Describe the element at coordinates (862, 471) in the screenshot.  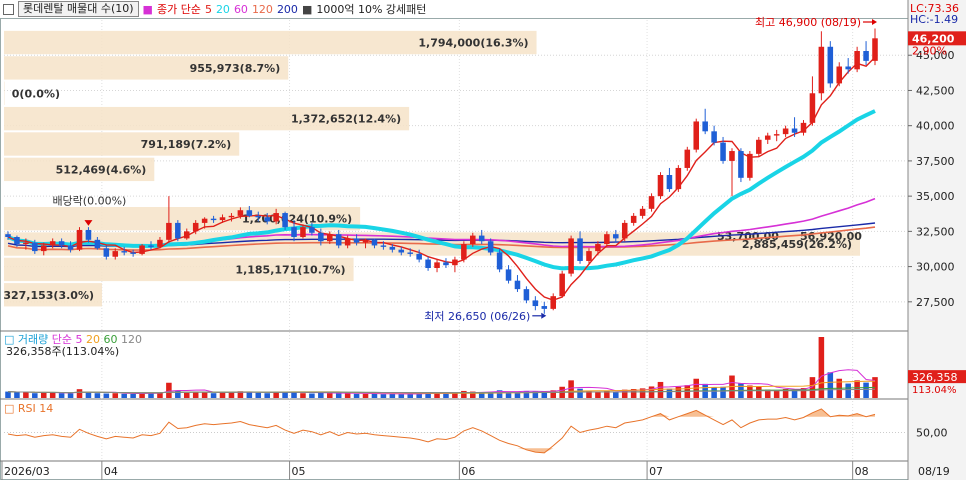
I see `date-label: 08` at that location.